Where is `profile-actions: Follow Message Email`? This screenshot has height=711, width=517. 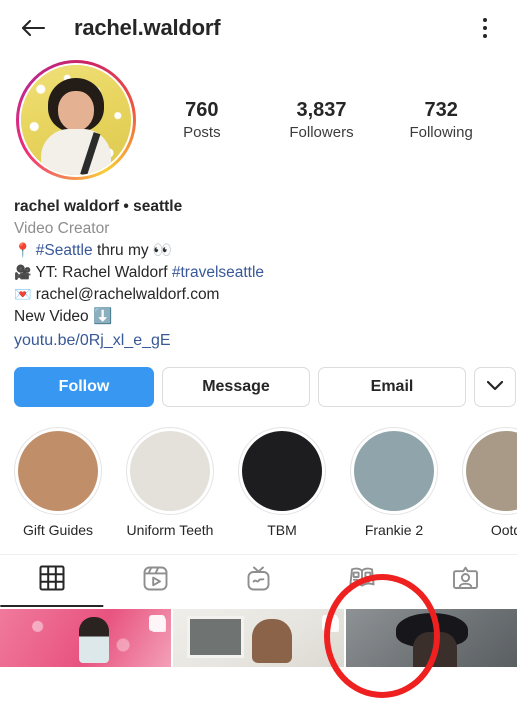
profile-actions: Follow Message Email is located at coordinates (258, 380).